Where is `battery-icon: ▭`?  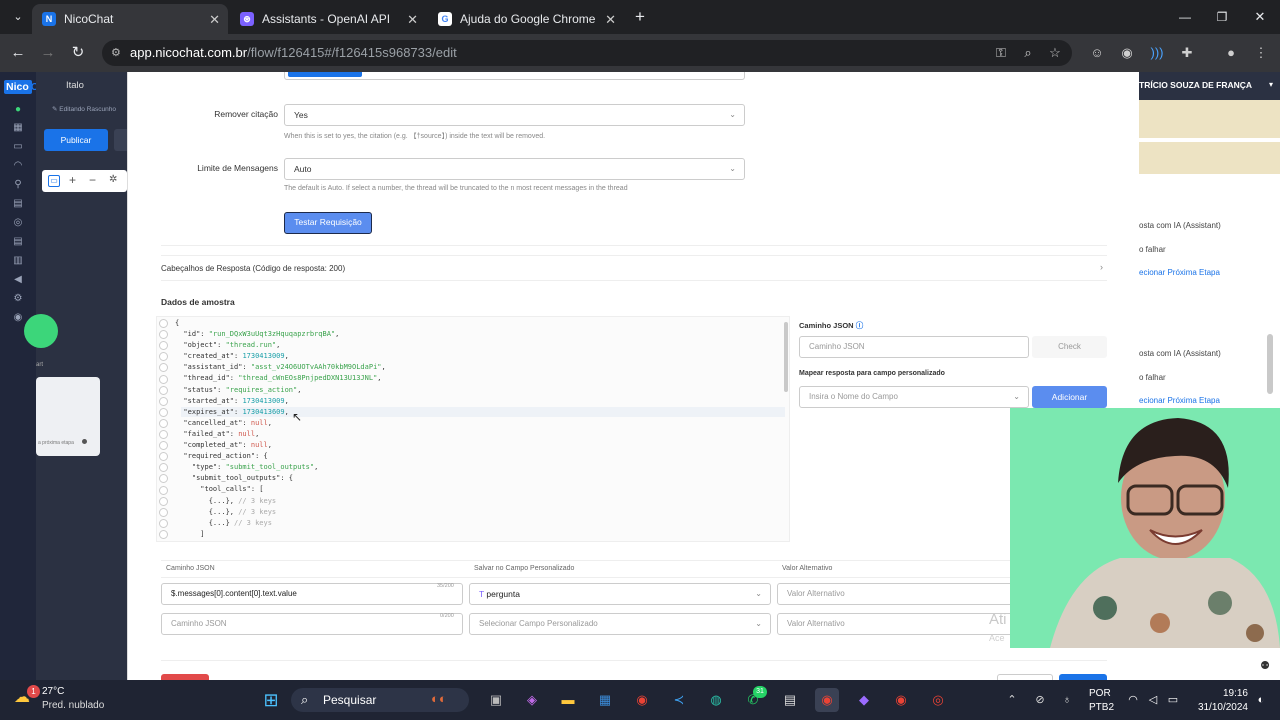 battery-icon: ▭ is located at coordinates (1173, 700).